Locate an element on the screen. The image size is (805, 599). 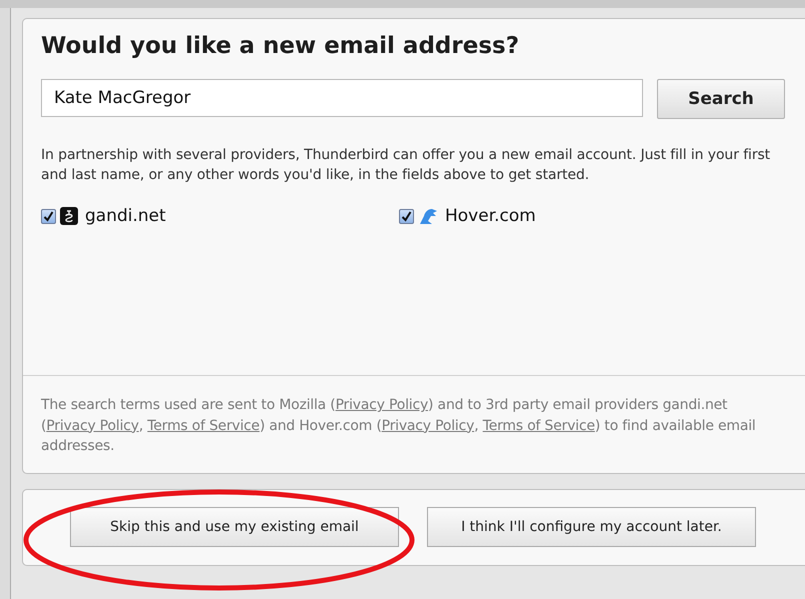
name-input-field: Kate MacGregor is located at coordinates (342, 98).